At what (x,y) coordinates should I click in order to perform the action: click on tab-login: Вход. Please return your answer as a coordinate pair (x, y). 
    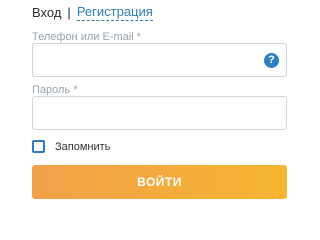
    Looking at the image, I should click on (46, 12).